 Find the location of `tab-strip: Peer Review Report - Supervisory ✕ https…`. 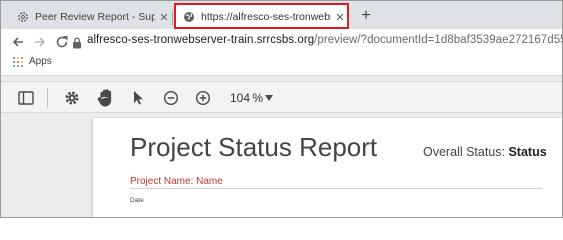

tab-strip: Peer Review Report - Supervisory ✕ https… is located at coordinates (281, 15).